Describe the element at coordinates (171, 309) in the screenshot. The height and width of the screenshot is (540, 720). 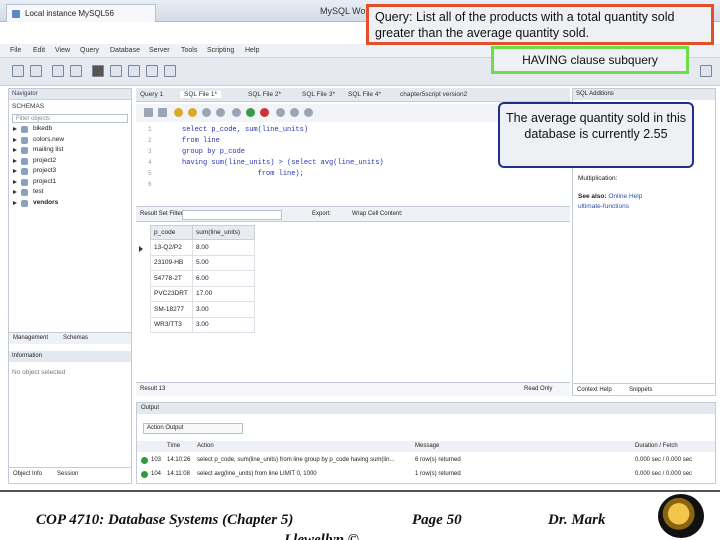
I see `cell: SM-18277` at that location.